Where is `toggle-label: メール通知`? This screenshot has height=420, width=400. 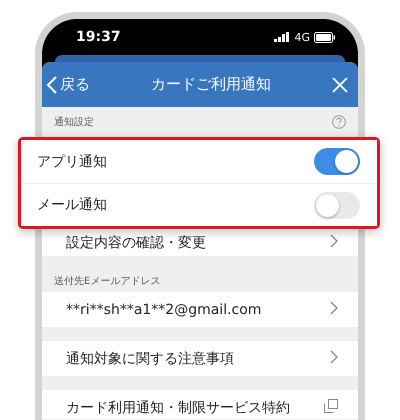
toggle-label: メール通知 is located at coordinates (72, 205).